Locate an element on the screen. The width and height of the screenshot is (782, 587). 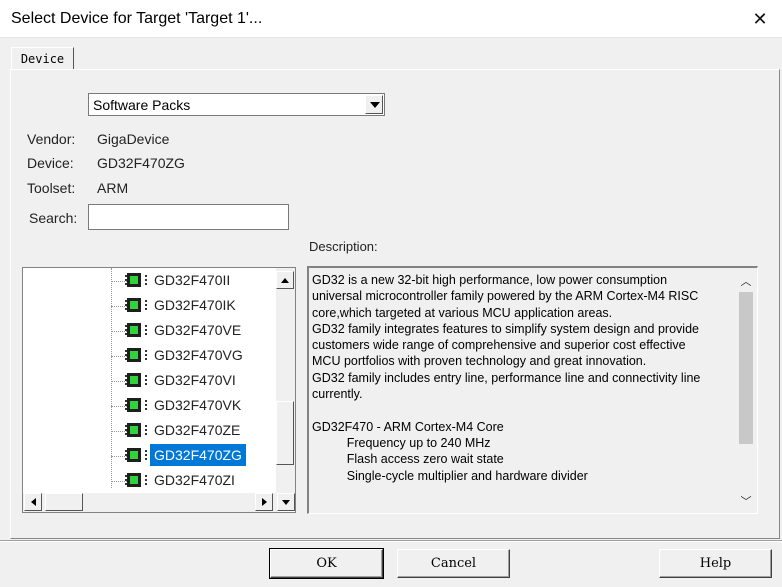
arrow-up-icon is located at coordinates (285, 280).